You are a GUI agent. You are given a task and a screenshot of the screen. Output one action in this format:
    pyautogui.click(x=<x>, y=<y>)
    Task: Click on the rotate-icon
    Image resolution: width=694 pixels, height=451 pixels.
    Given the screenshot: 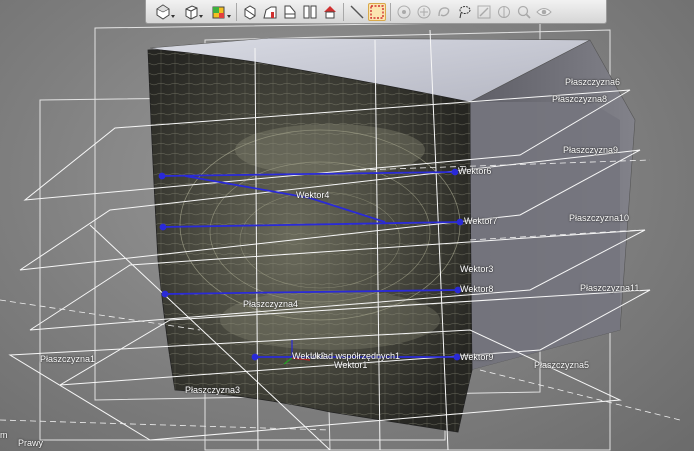 What is the action you would take?
    pyautogui.click(x=504, y=12)
    